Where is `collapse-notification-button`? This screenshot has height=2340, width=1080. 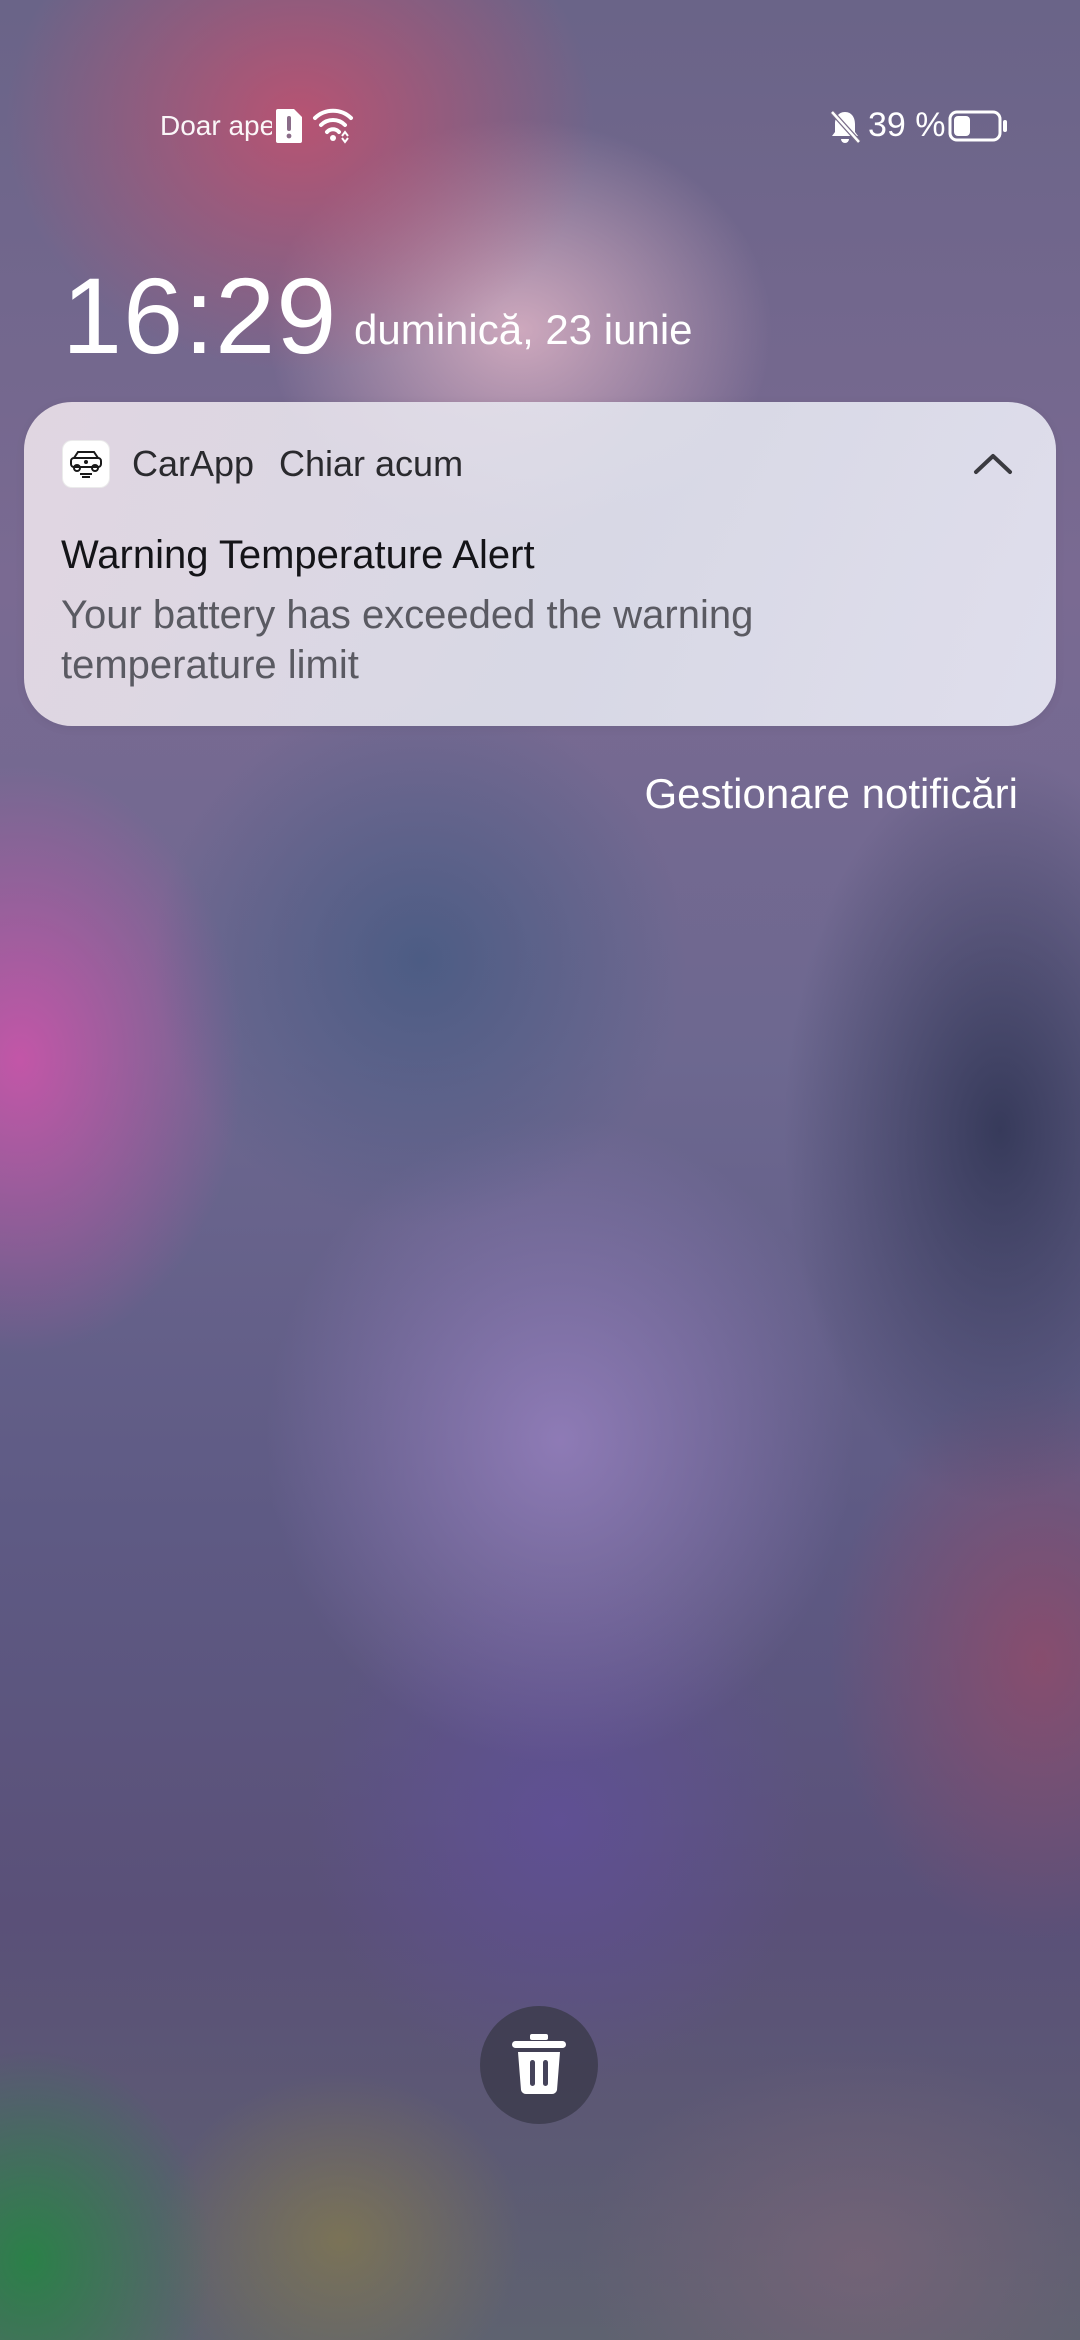
collapse-notification-button is located at coordinates (993, 463).